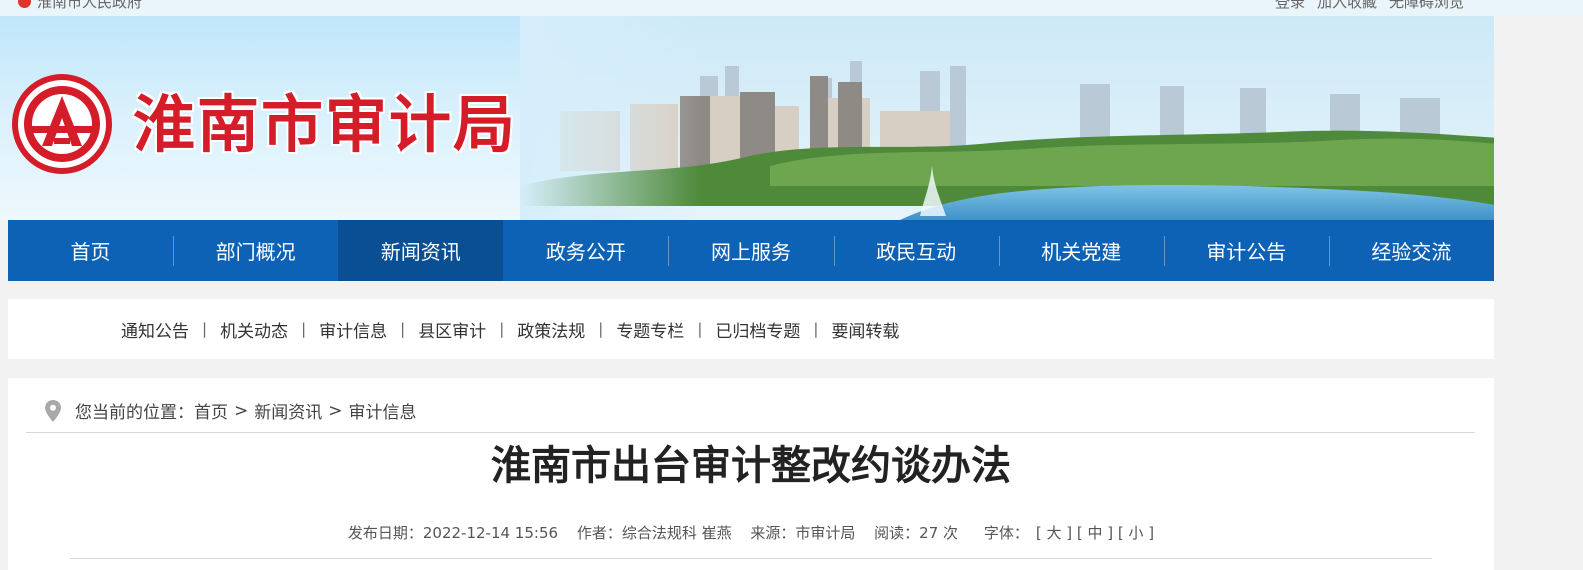  Describe the element at coordinates (1136, 533) in the screenshot. I see `font-small-button: [ 小 ]` at that location.